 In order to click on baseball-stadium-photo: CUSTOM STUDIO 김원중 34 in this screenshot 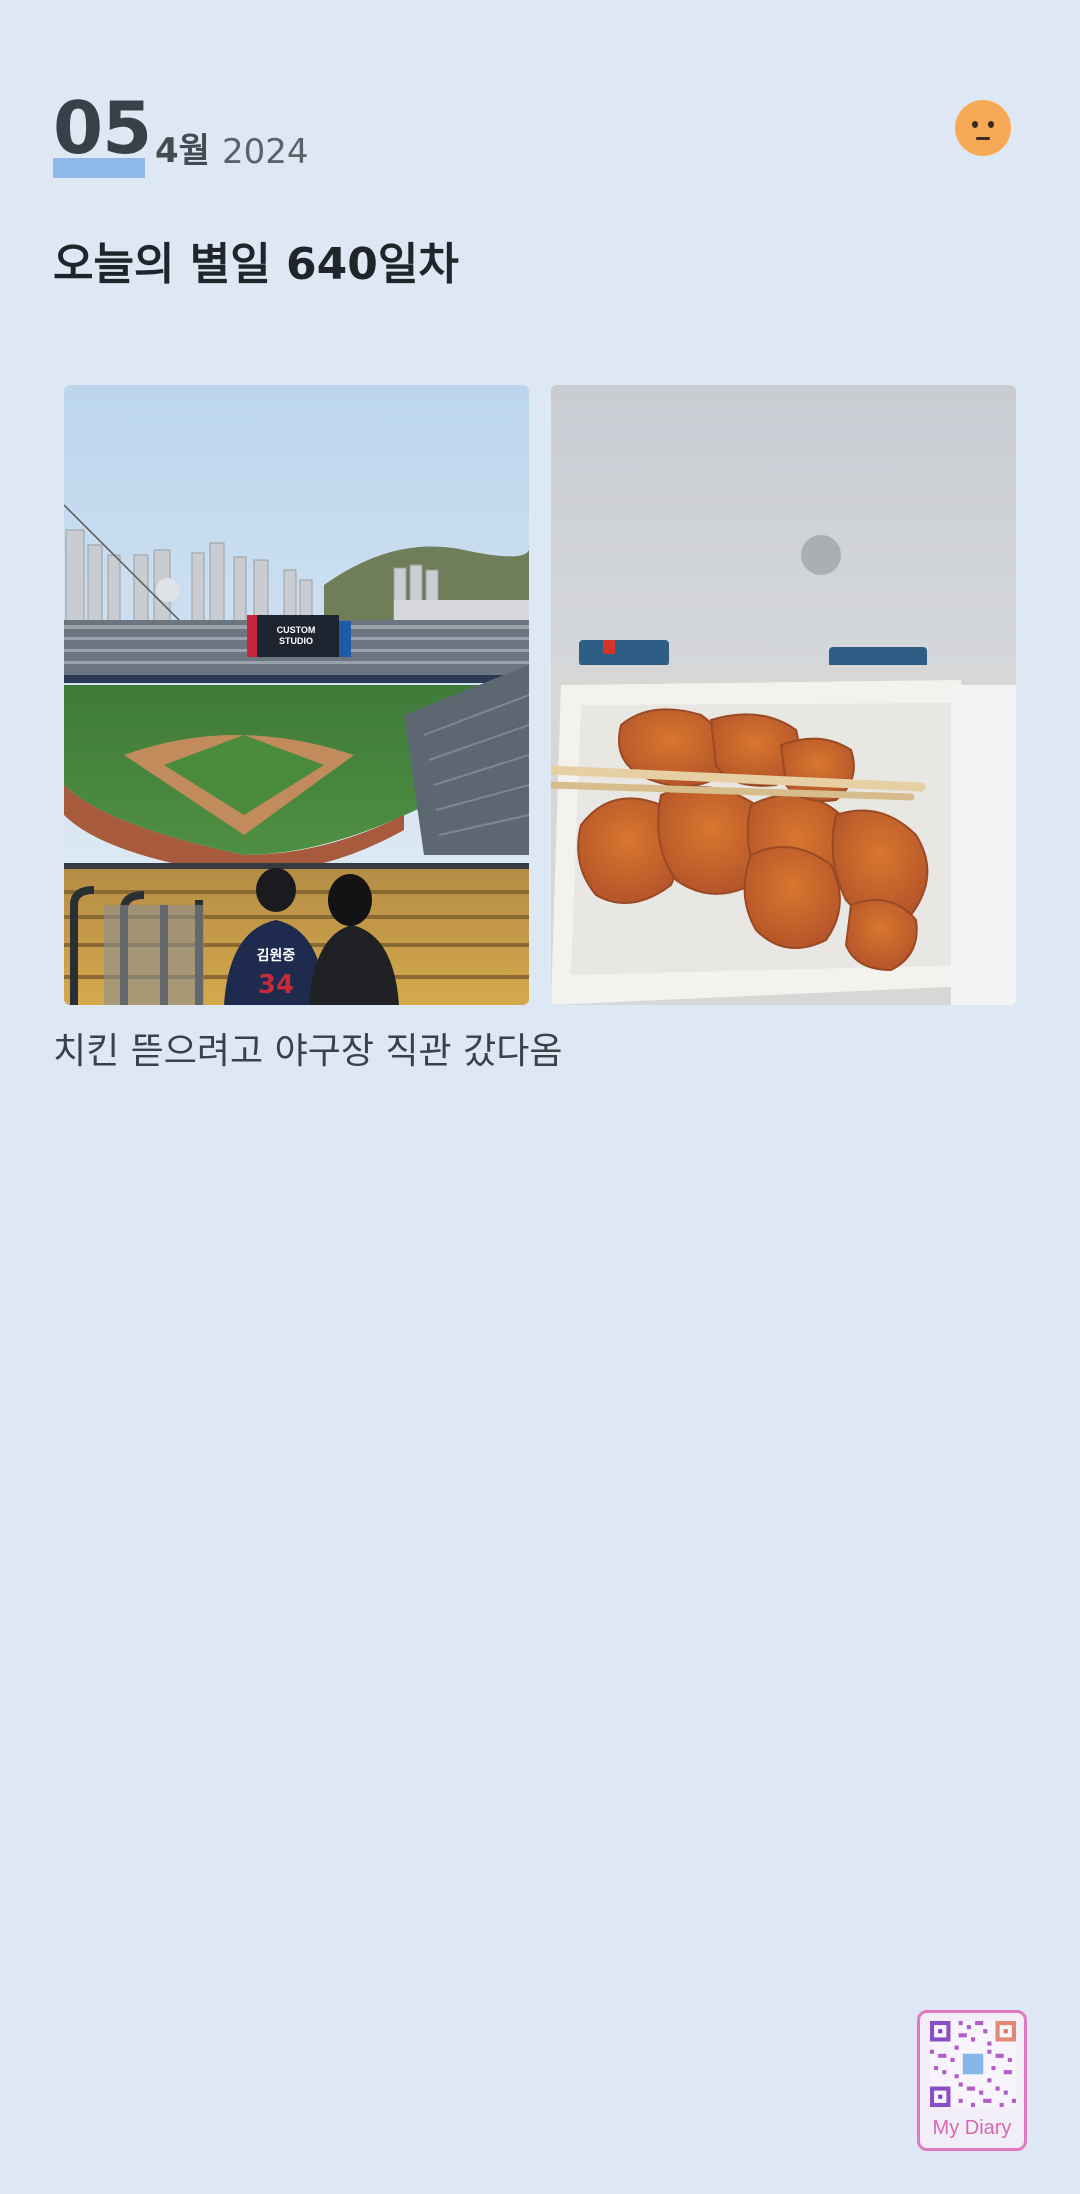, I will do `click(296, 695)`.